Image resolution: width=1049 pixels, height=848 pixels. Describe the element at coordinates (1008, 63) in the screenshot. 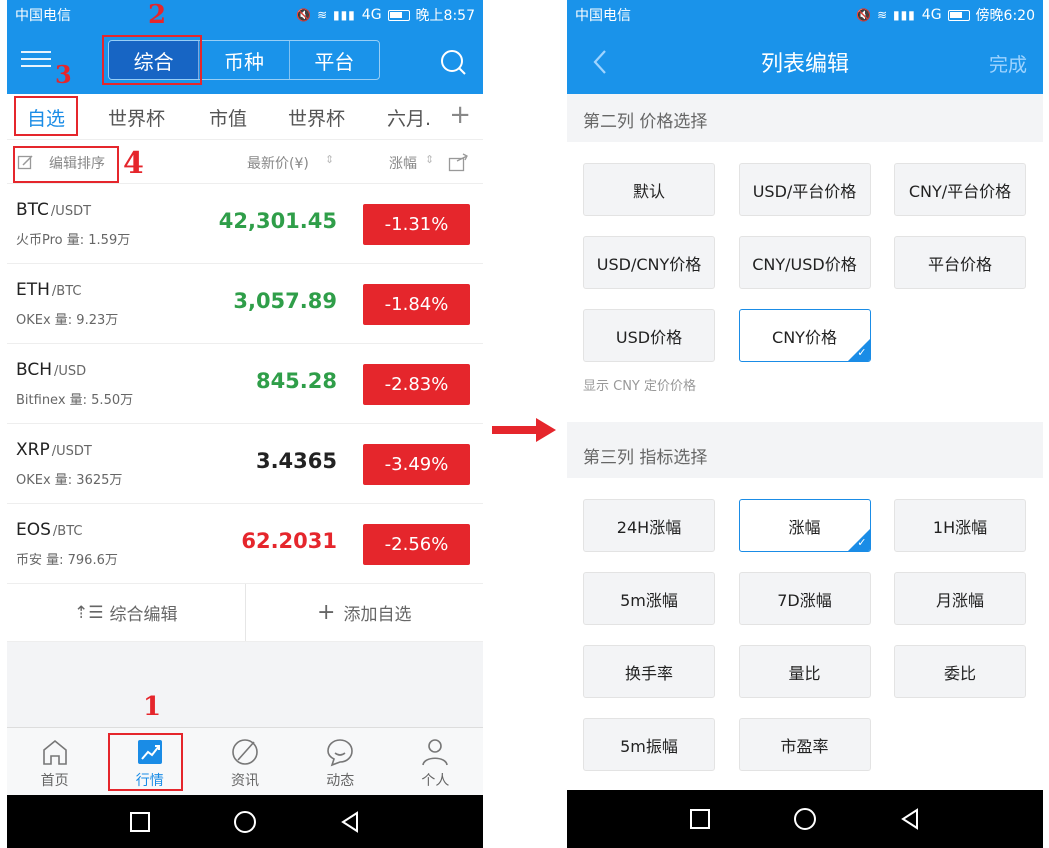

I see `done-button: 完成` at that location.